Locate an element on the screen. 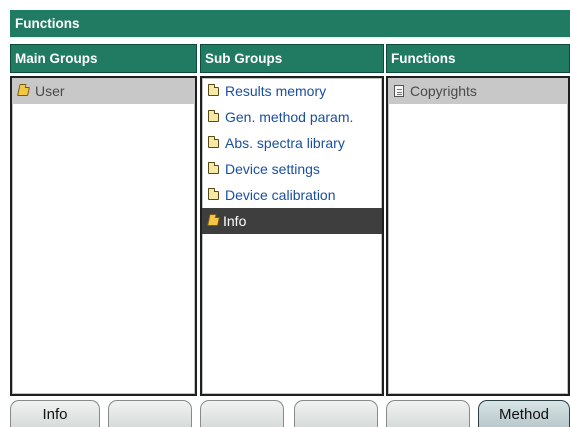 This screenshot has width=570, height=427. sub-group-item-info: Info is located at coordinates (292, 221).